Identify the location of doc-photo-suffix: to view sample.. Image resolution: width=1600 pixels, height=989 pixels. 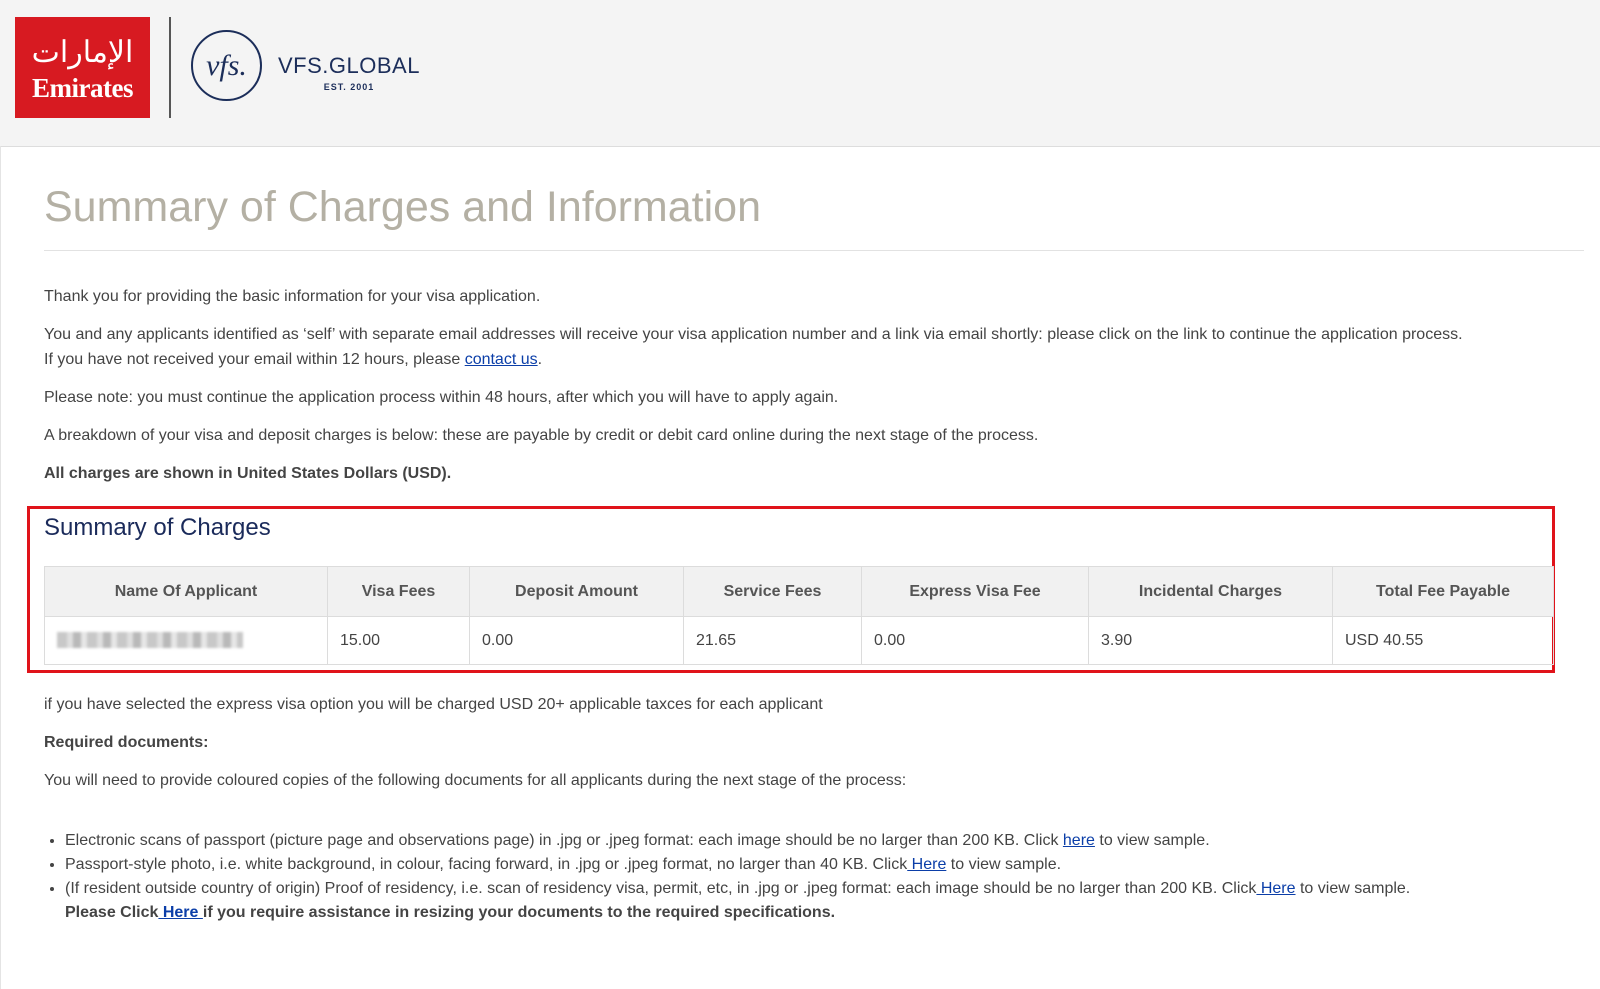
(1004, 864).